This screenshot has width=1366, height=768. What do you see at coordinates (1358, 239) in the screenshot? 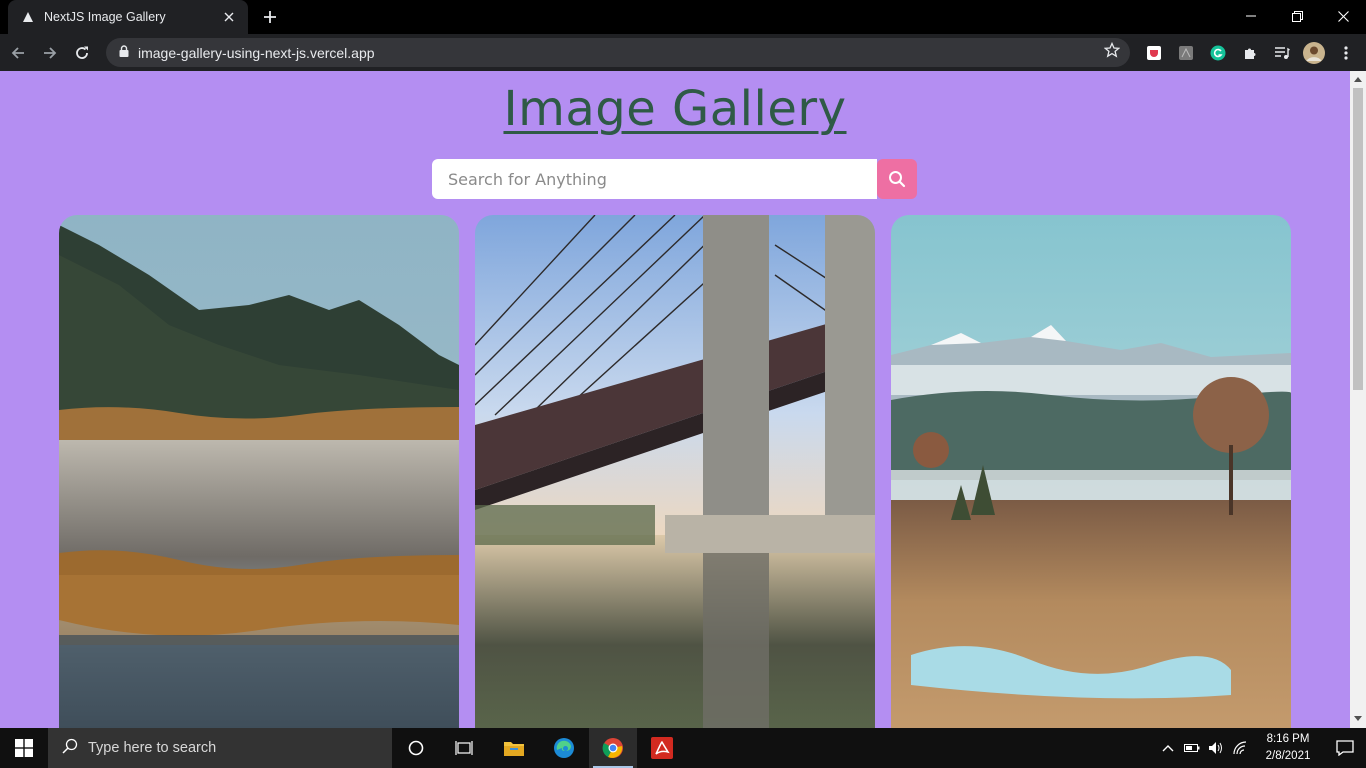
I see `scrollbar-thumb` at bounding box center [1358, 239].